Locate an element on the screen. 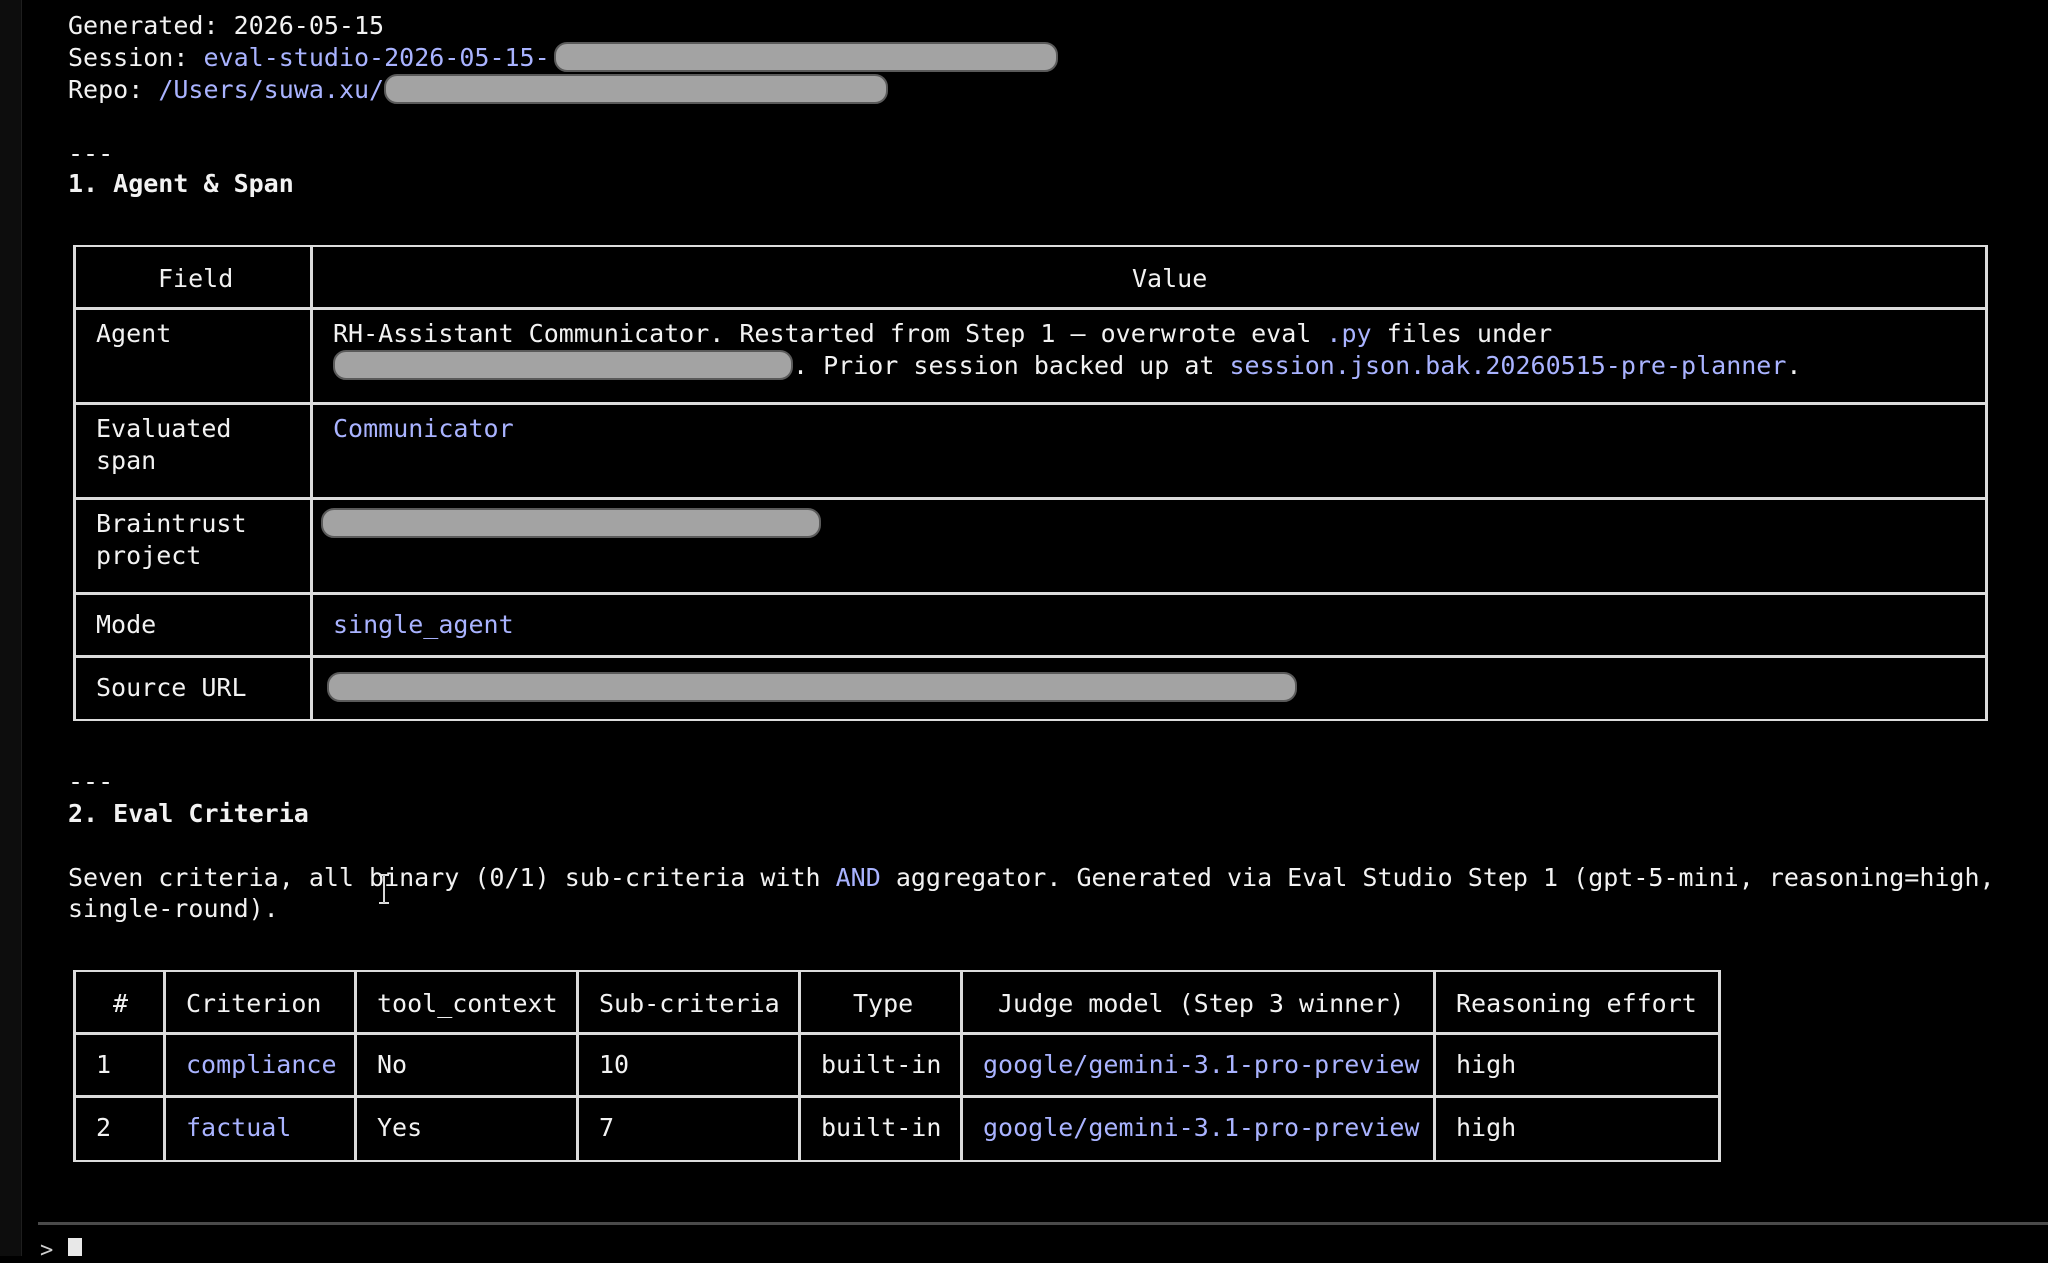 Image resolution: width=2048 pixels, height=1263 pixels. criterion-link: factual is located at coordinates (238, 1128).